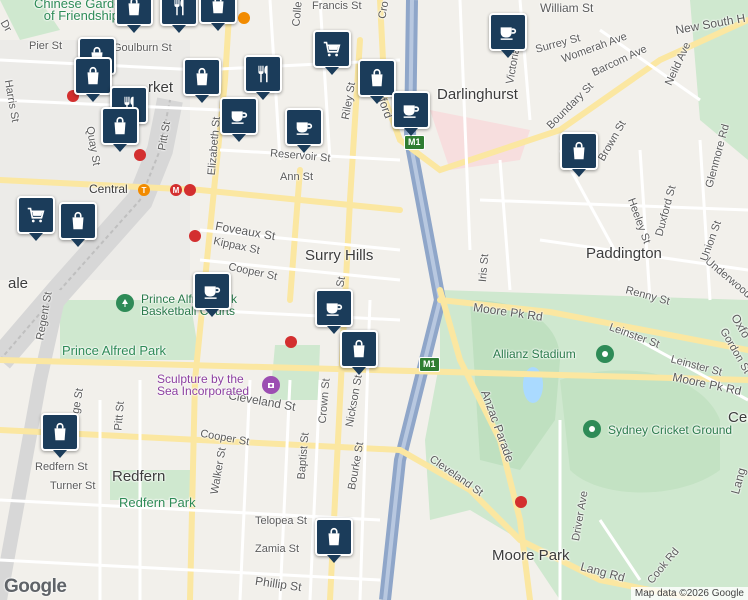 This screenshot has width=748, height=600. What do you see at coordinates (18, 283) in the screenshot?
I see `suburb-ultimo: ale` at bounding box center [18, 283].